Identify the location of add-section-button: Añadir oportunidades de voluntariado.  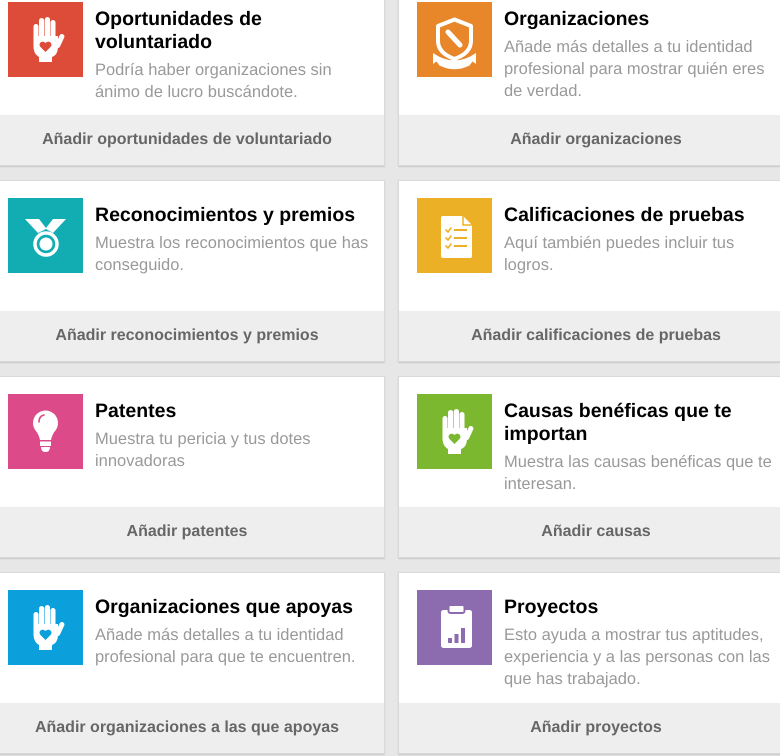
(192, 140).